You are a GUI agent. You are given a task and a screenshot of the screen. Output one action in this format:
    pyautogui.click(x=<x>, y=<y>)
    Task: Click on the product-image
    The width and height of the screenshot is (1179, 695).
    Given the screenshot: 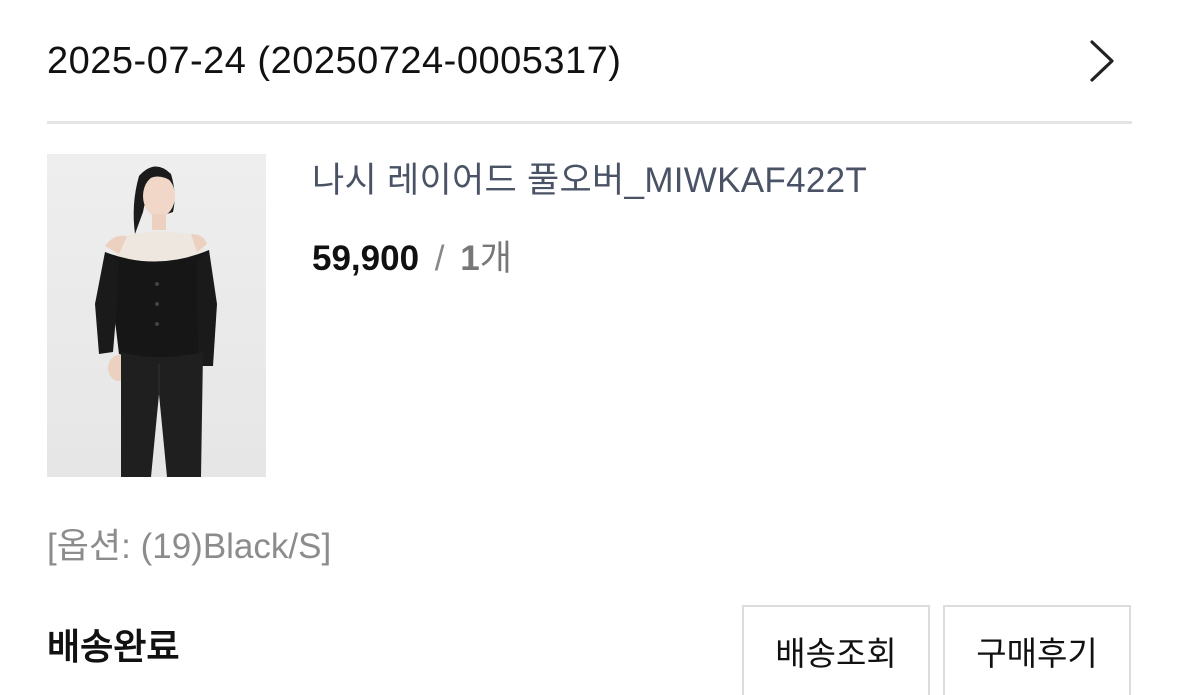 What is the action you would take?
    pyautogui.click(x=156, y=315)
    